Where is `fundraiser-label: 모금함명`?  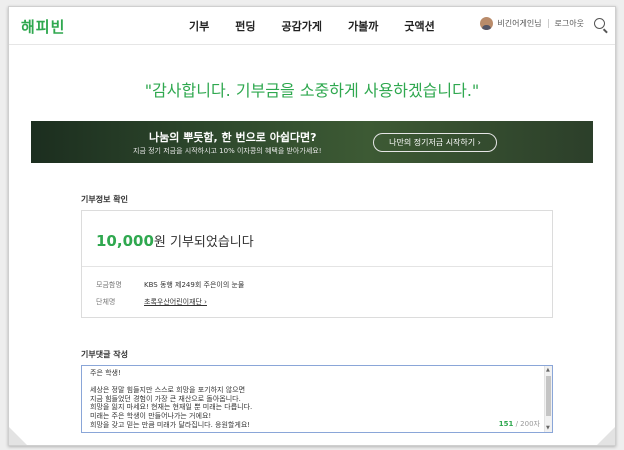 fundraiser-label: 모금함명 is located at coordinates (109, 285).